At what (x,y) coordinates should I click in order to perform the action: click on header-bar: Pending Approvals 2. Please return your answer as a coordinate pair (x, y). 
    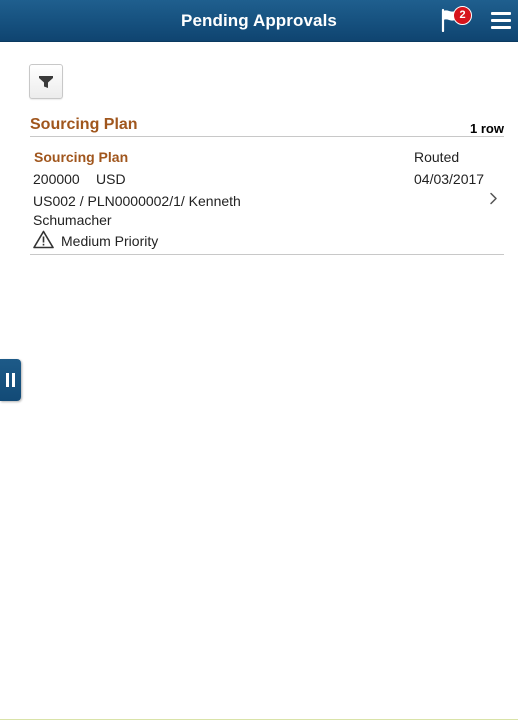
    Looking at the image, I should click on (259, 21).